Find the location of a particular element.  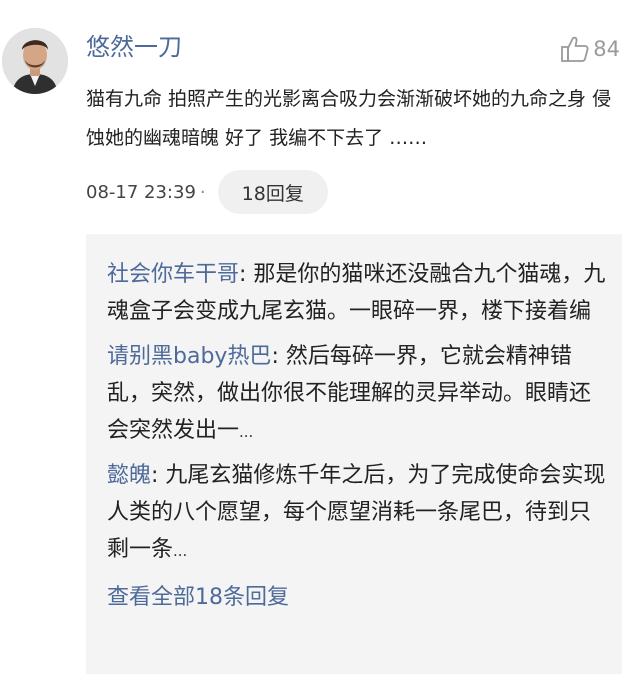

like-button: 84 is located at coordinates (590, 49).